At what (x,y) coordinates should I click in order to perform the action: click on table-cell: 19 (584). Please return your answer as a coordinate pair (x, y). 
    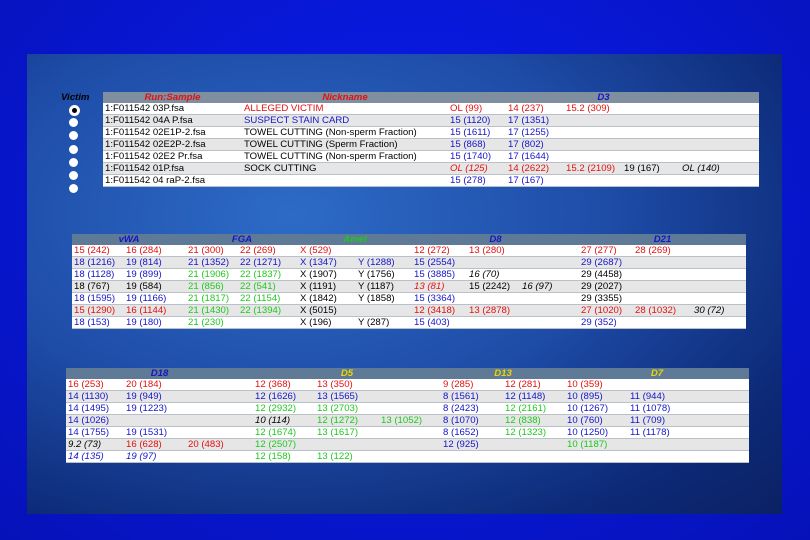
    Looking at the image, I should click on (155, 286).